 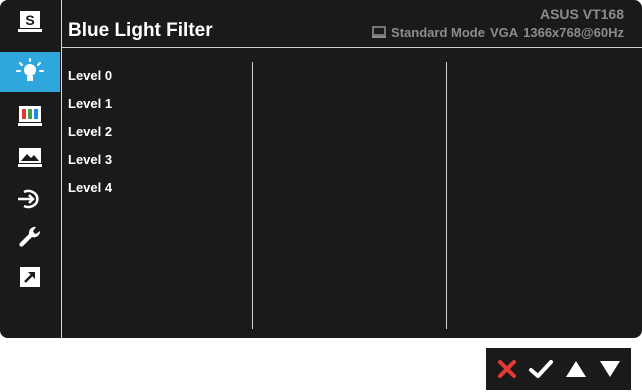 I want to click on sidebar-item-shortcut, so click(x=30, y=277).